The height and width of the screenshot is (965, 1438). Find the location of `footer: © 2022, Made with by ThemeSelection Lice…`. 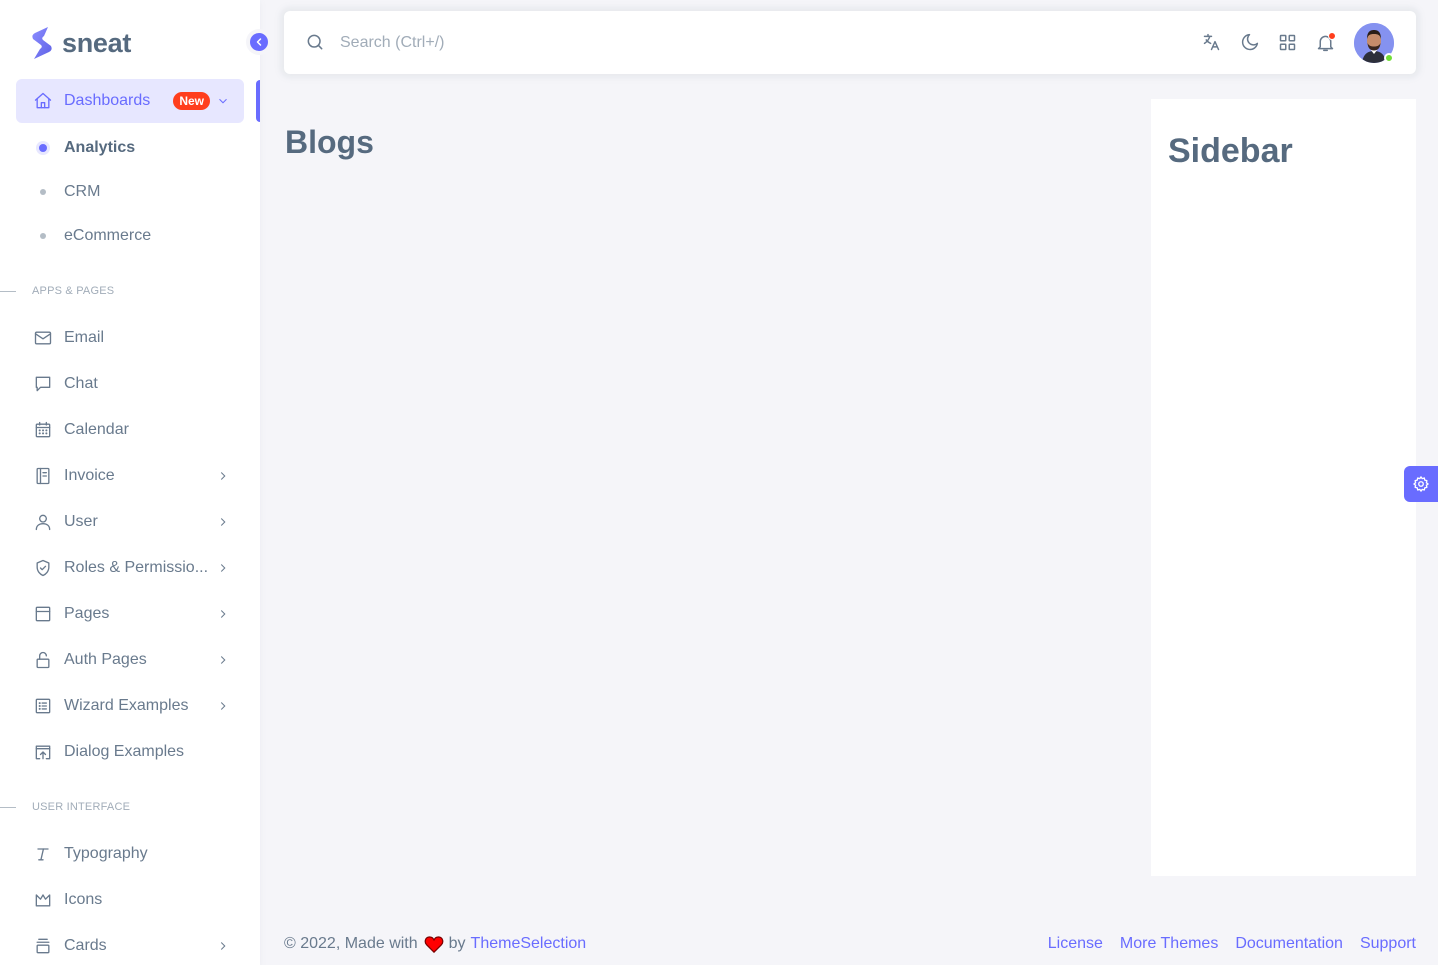

footer: © 2022, Made with by ThemeSelection Lice… is located at coordinates (850, 944).